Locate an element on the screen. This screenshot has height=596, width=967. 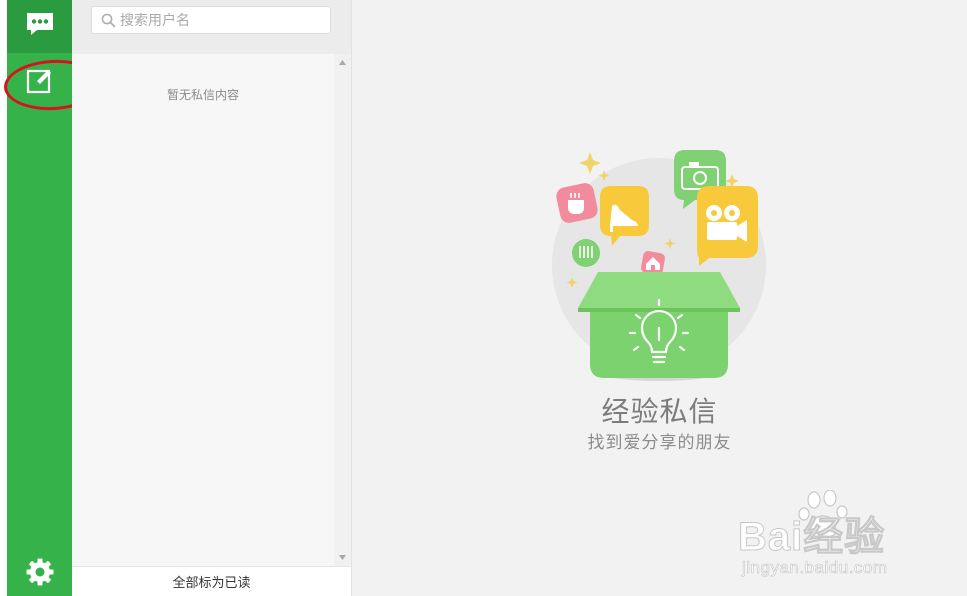
search-icon is located at coordinates (108, 20).